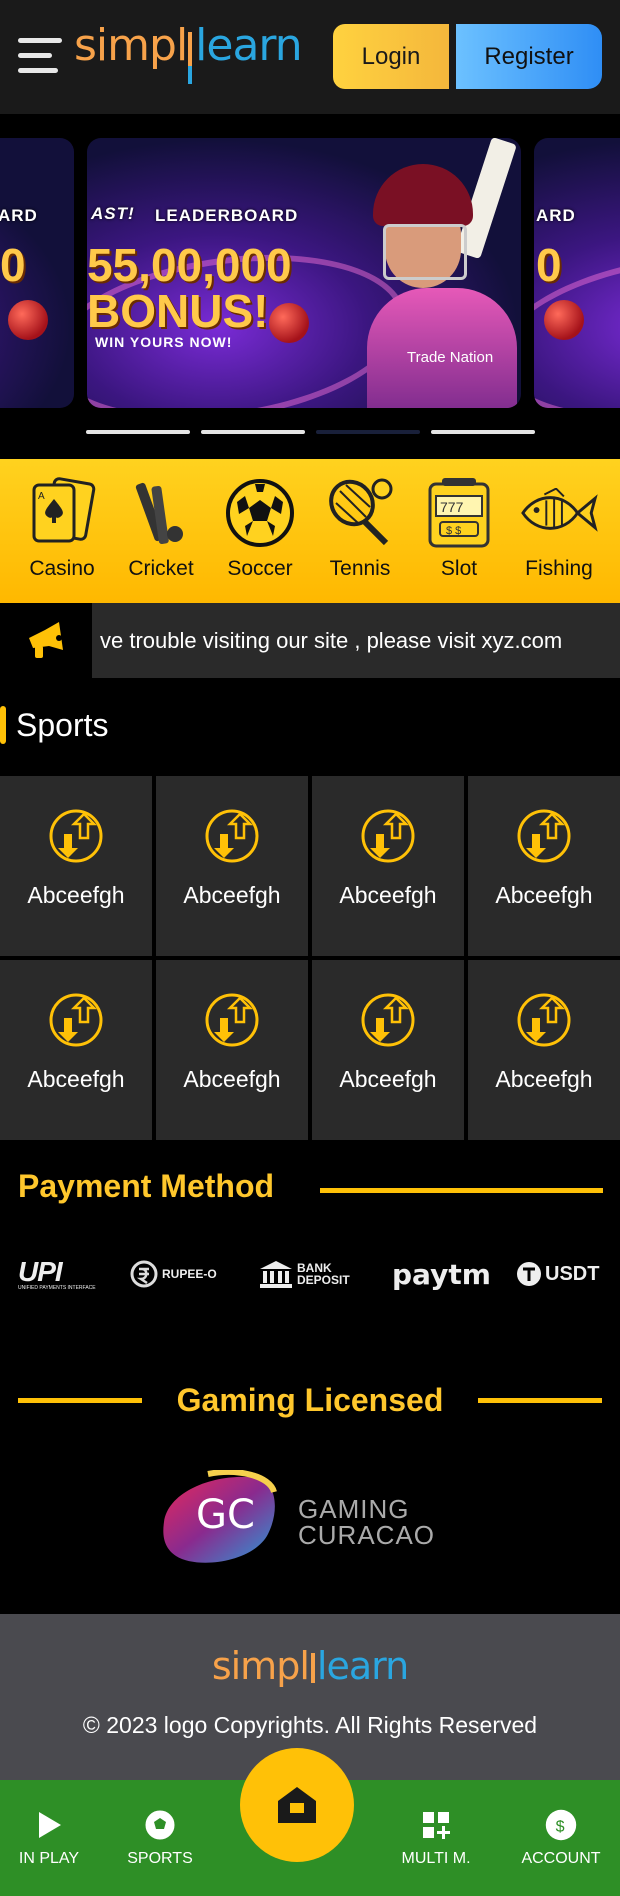 This screenshot has height=1896, width=620. Describe the element at coordinates (160, 1825) in the screenshot. I see `football-icon` at that location.